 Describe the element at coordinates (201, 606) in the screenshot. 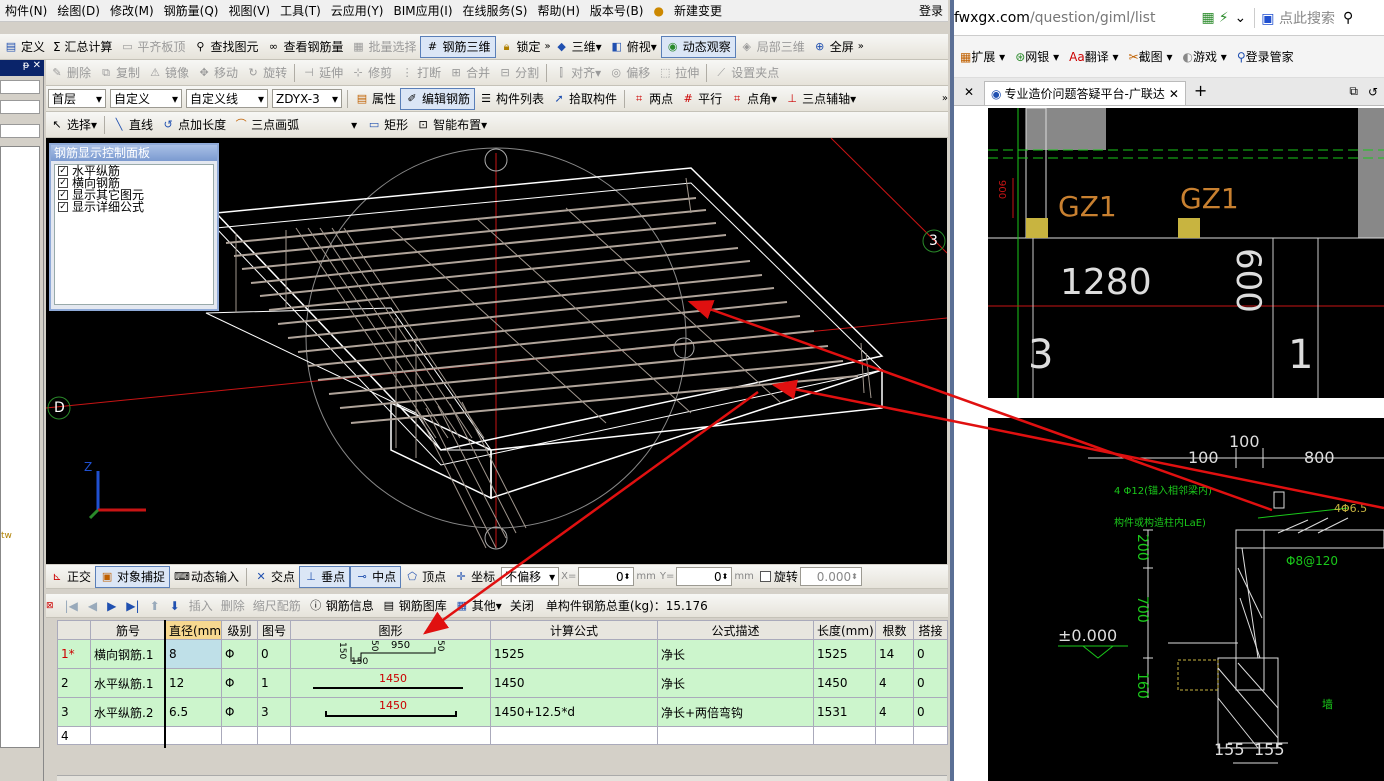

I see `insert-row-button: 插入` at that location.